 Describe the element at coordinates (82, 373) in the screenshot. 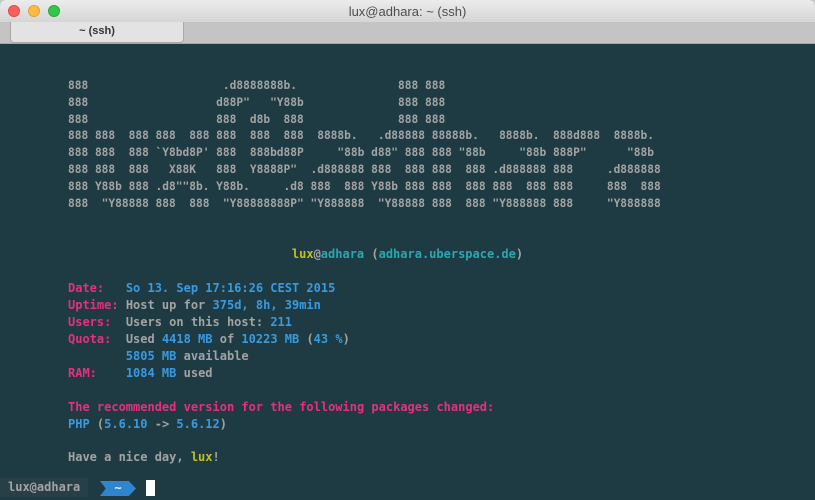

I see `ram-label: RAM:` at that location.